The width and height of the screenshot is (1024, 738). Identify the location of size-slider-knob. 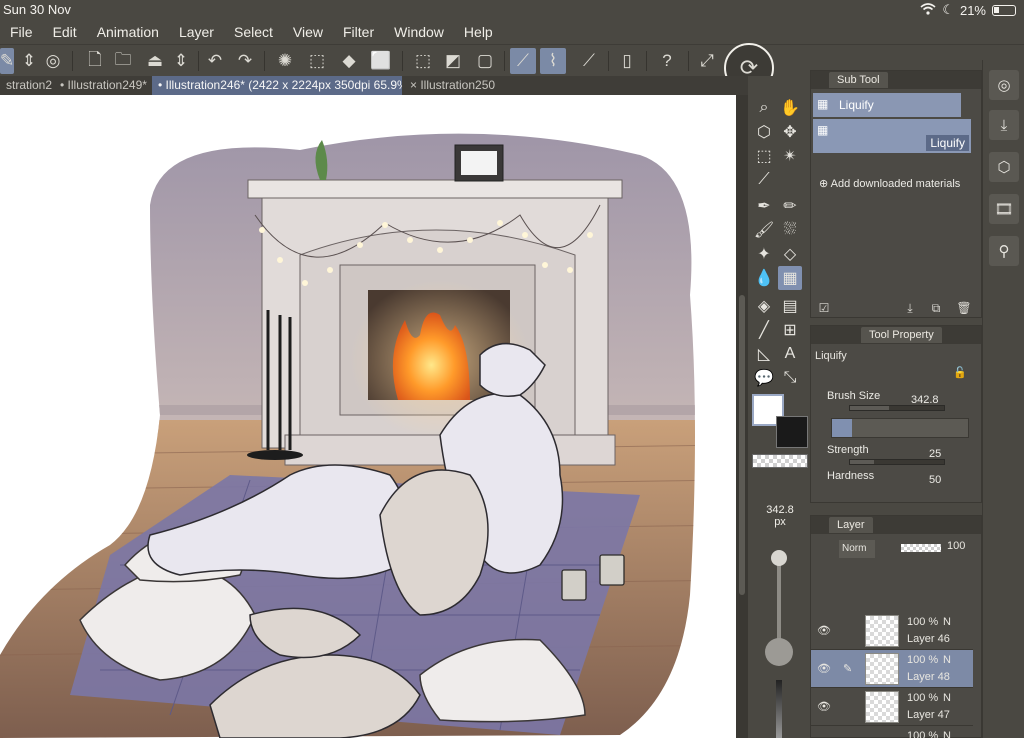
(779, 558).